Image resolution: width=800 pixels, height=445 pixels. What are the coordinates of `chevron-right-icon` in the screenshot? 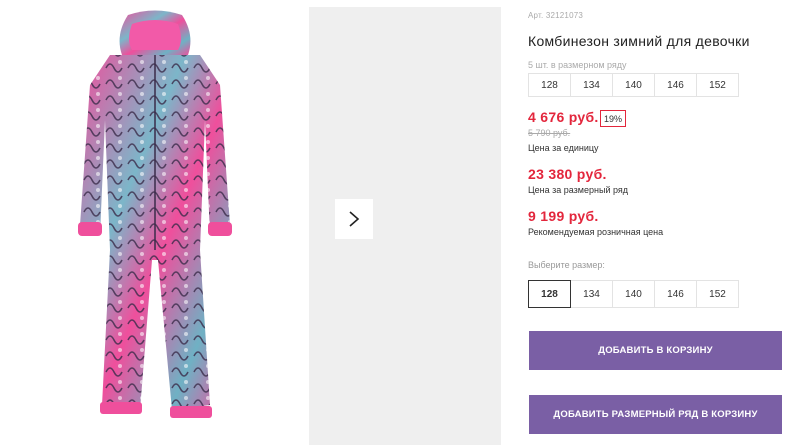 It's located at (354, 219).